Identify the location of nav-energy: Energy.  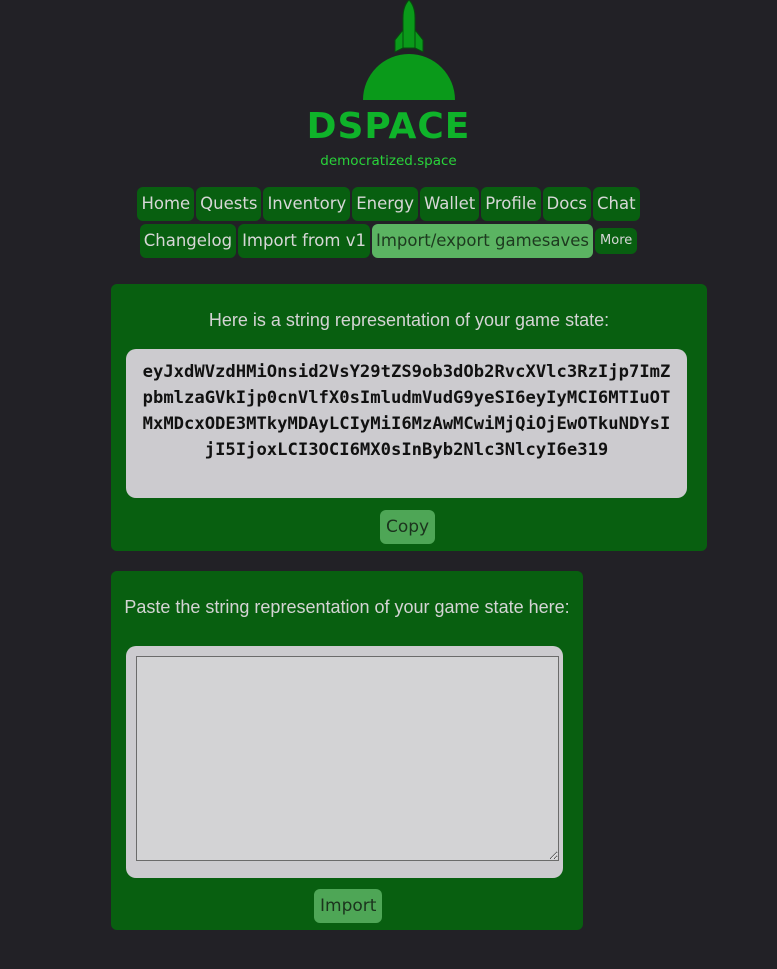
(385, 204).